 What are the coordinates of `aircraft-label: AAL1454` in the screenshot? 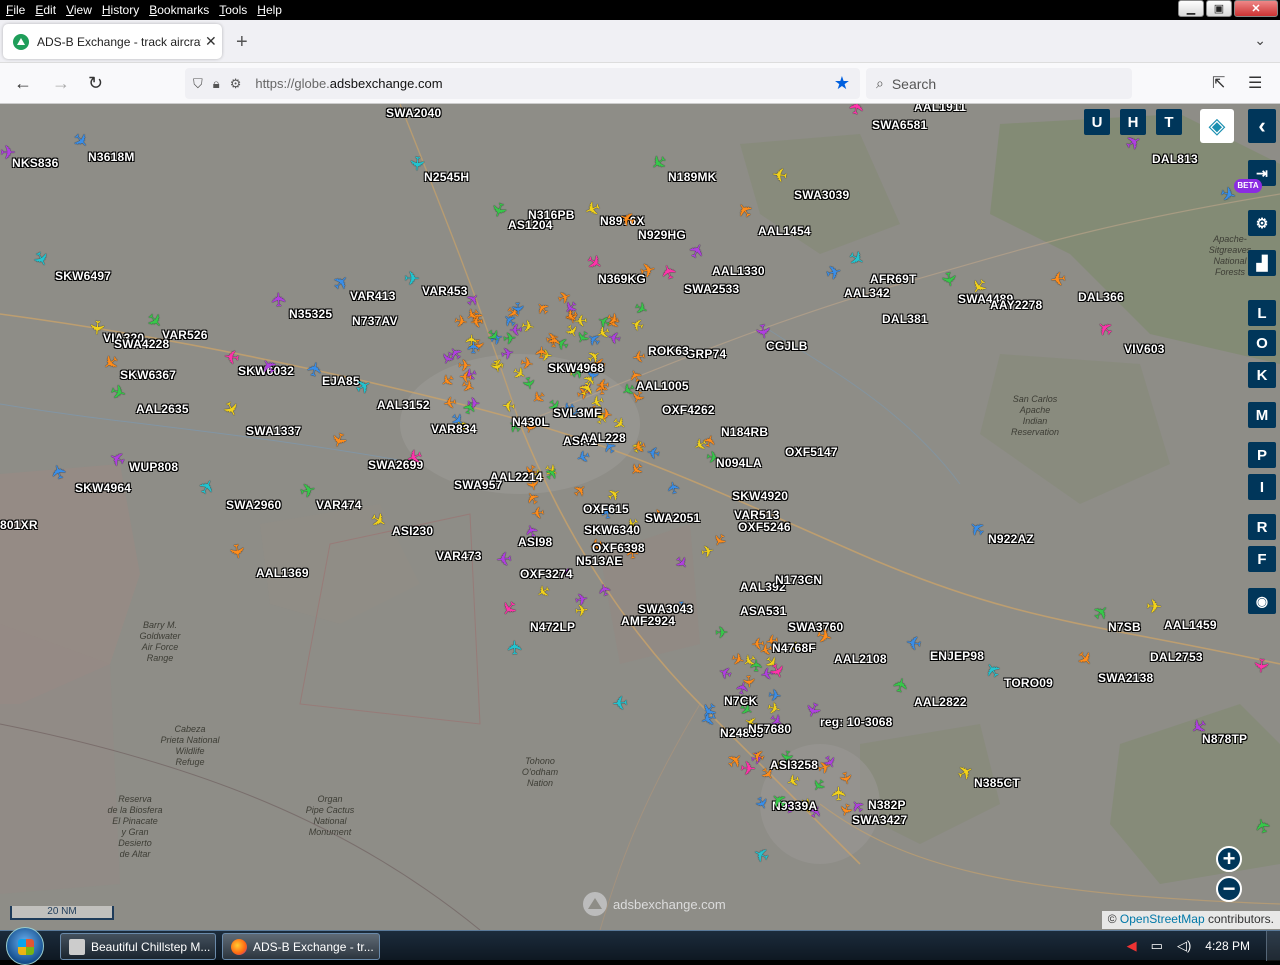 It's located at (784, 231).